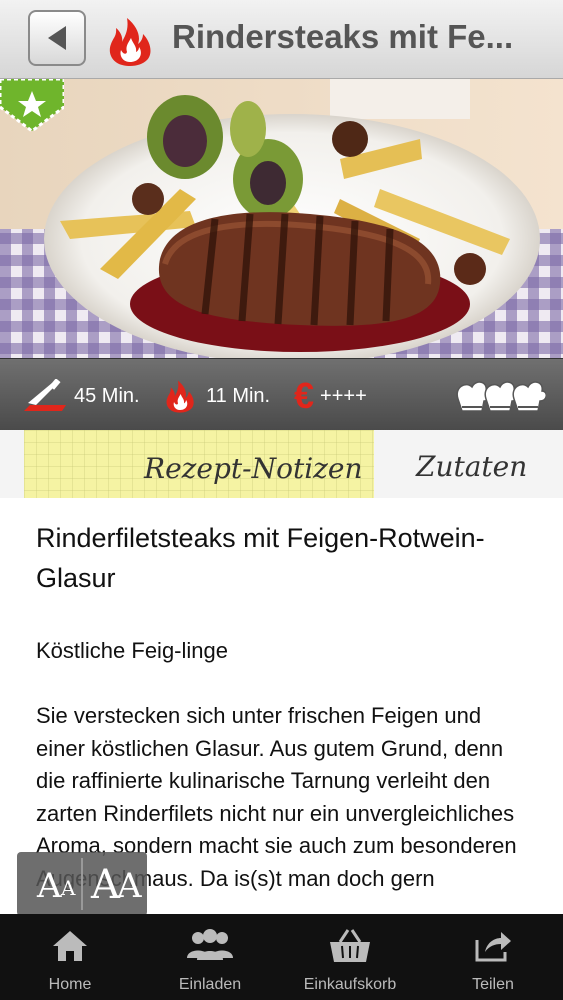 The height and width of the screenshot is (1000, 563). I want to click on tab-rezept-notizen-label: Rezept-Notizen, so click(253, 468).